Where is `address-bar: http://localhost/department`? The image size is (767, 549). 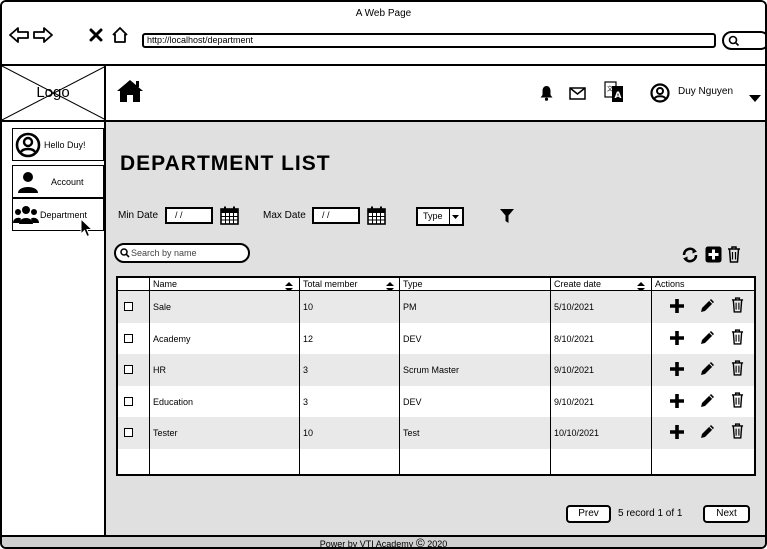
address-bar: http://localhost/department is located at coordinates (429, 40).